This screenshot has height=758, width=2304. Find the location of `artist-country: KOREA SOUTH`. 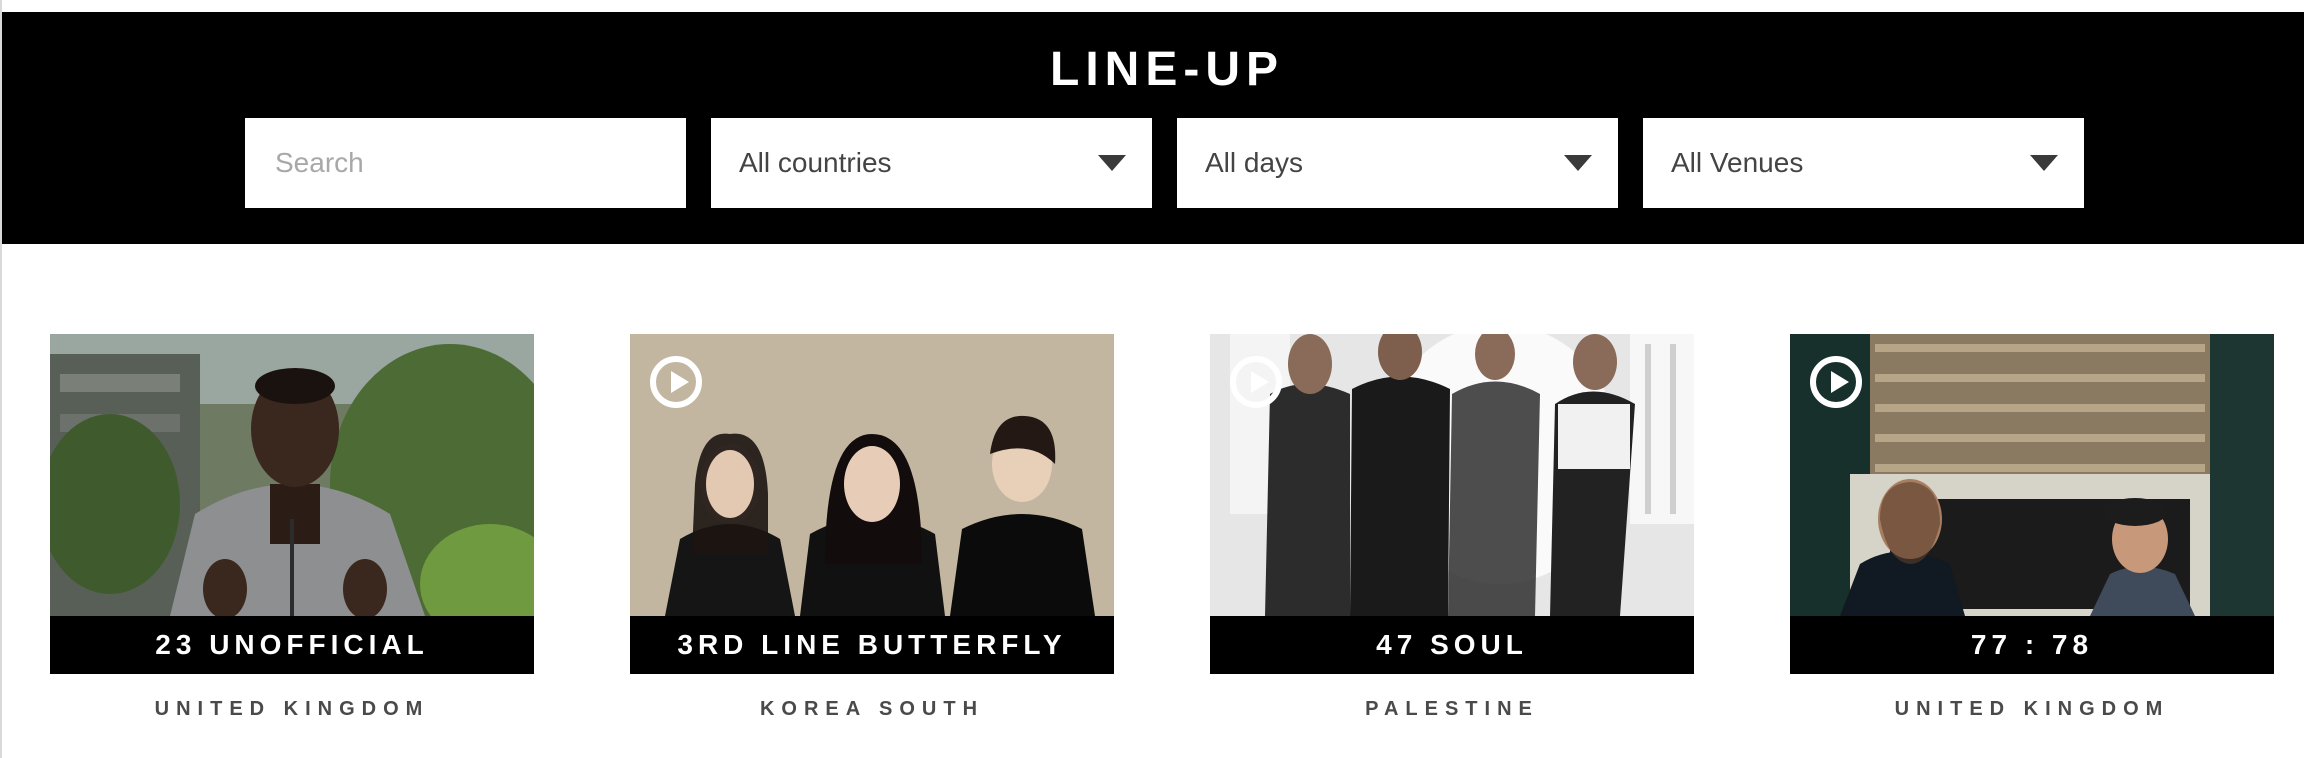

artist-country: KOREA SOUTH is located at coordinates (872, 709).